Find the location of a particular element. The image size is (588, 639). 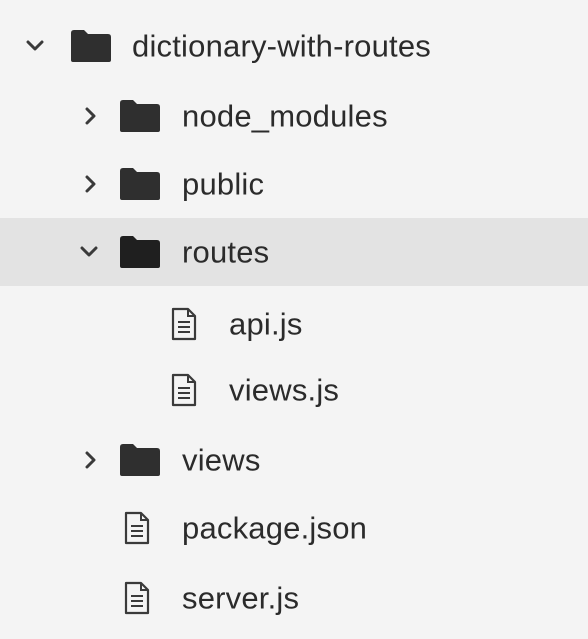

tree-item-label: views.js is located at coordinates (284, 390).